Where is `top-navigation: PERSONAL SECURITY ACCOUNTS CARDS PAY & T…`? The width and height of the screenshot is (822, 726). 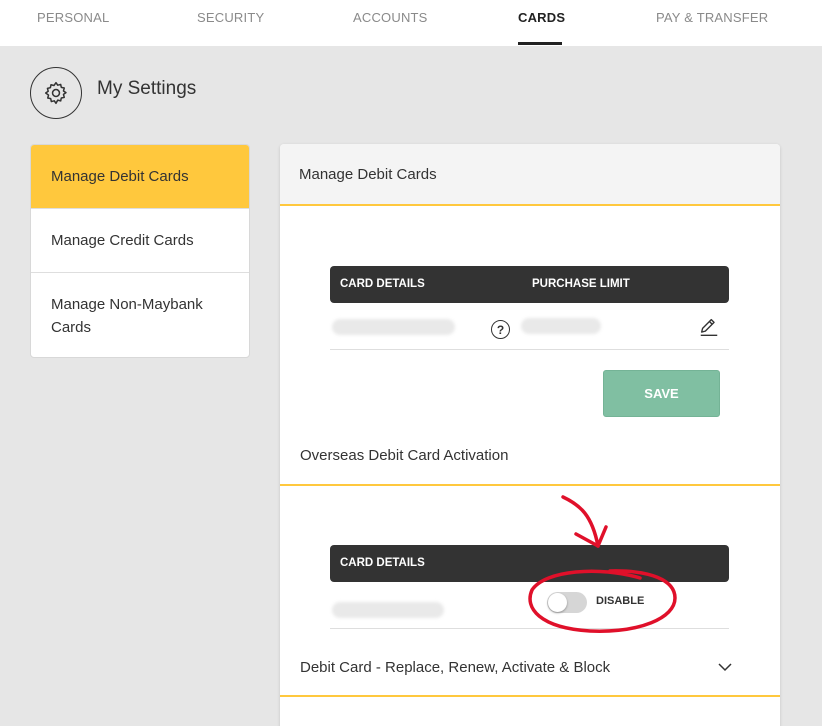
top-navigation: PERSONAL SECURITY ACCOUNTS CARDS PAY & T… is located at coordinates (411, 23).